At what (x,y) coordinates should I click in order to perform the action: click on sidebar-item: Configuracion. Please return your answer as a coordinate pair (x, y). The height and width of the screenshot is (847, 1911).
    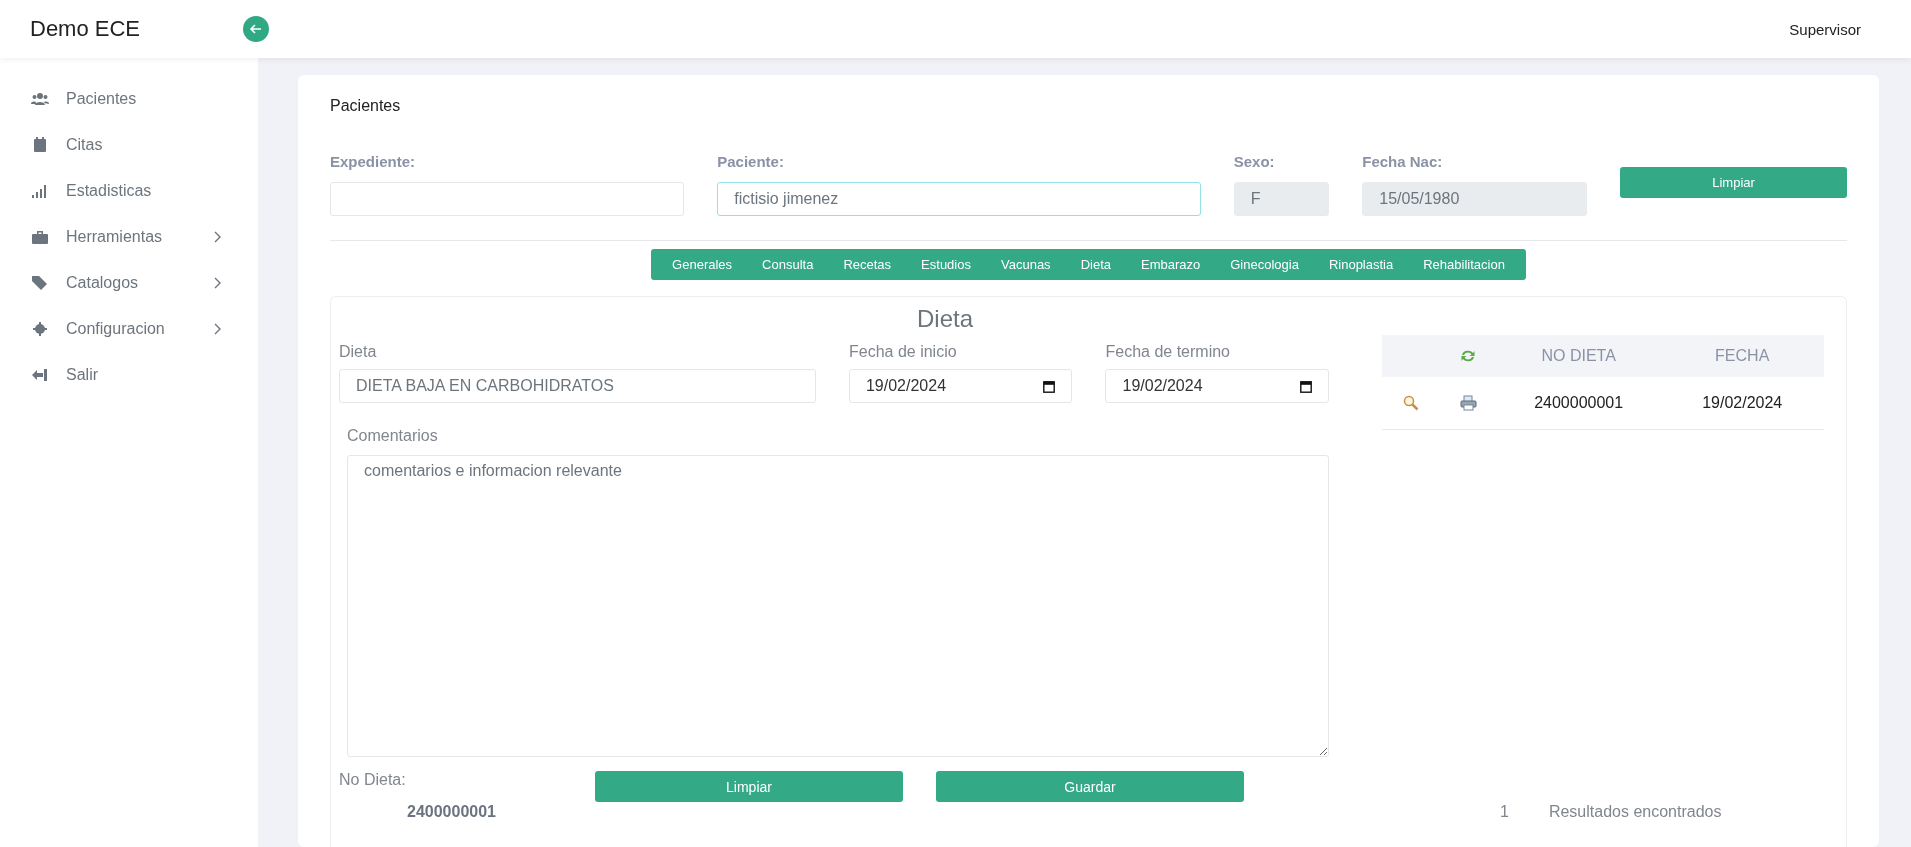
    Looking at the image, I should click on (129, 329).